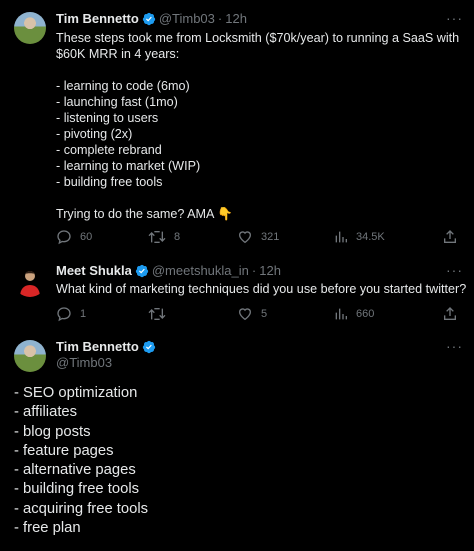 This screenshot has height=551, width=474. What do you see at coordinates (177, 237) in the screenshot?
I see `retweet-count: 8` at bounding box center [177, 237].